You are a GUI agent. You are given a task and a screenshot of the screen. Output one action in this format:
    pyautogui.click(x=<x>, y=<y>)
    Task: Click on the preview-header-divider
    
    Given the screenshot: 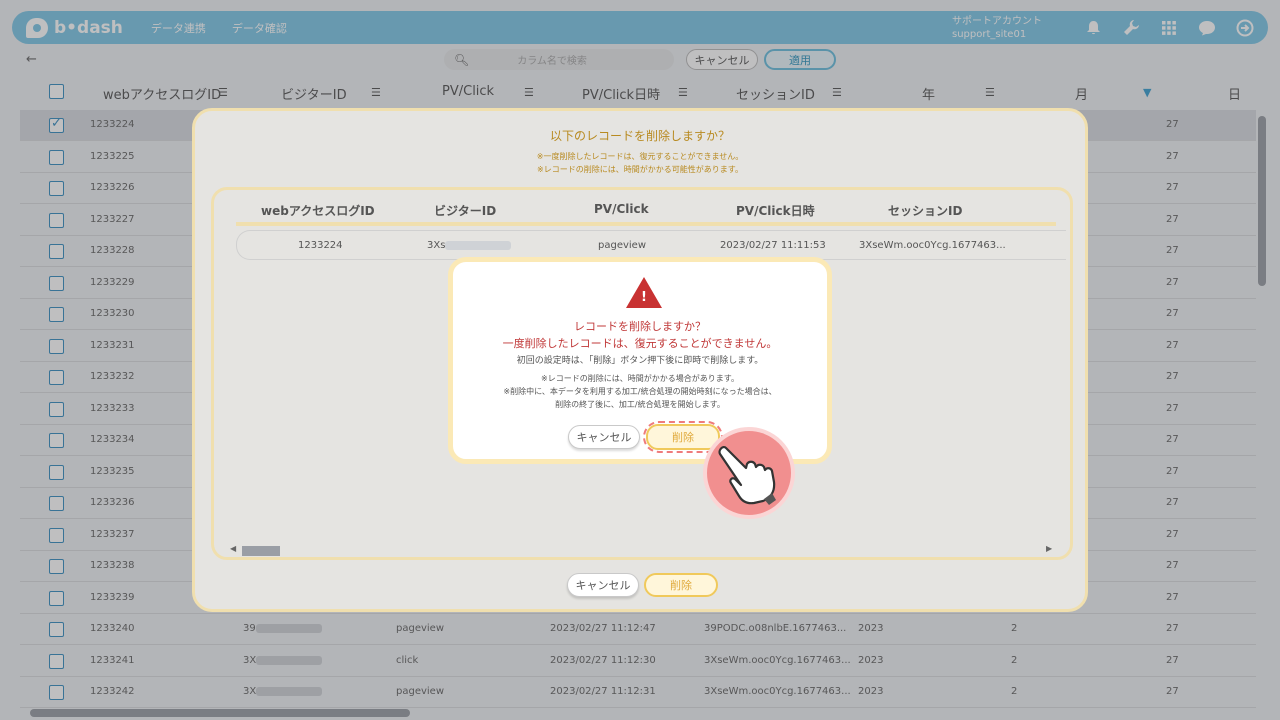 What is the action you would take?
    pyautogui.click(x=646, y=224)
    